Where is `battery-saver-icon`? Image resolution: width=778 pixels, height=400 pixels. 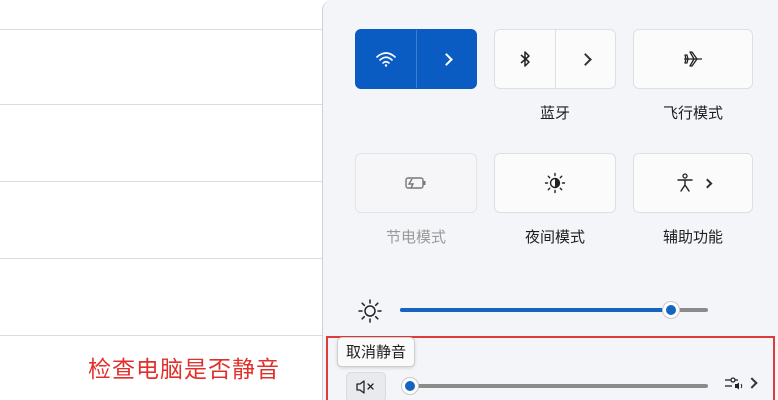 battery-saver-icon is located at coordinates (415, 183).